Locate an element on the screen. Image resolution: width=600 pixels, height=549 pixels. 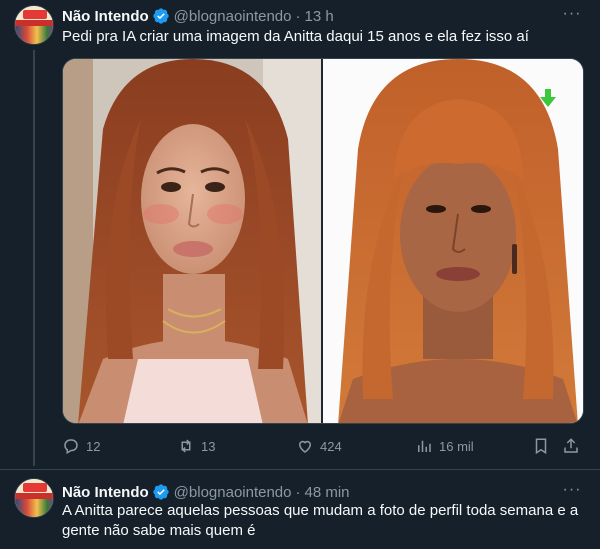
reply-count: 12 is located at coordinates (93, 446).